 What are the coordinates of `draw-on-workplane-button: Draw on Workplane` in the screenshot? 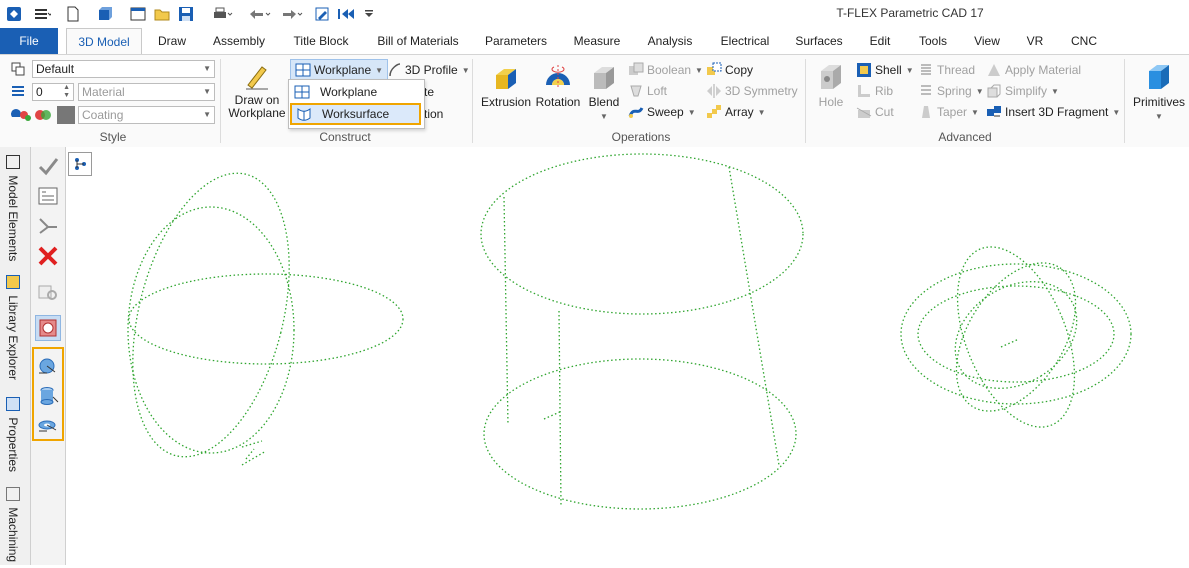 It's located at (257, 90).